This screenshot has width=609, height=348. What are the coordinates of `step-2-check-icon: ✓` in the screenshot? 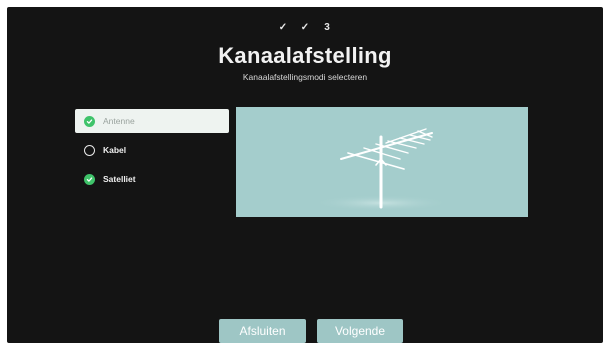 It's located at (305, 27).